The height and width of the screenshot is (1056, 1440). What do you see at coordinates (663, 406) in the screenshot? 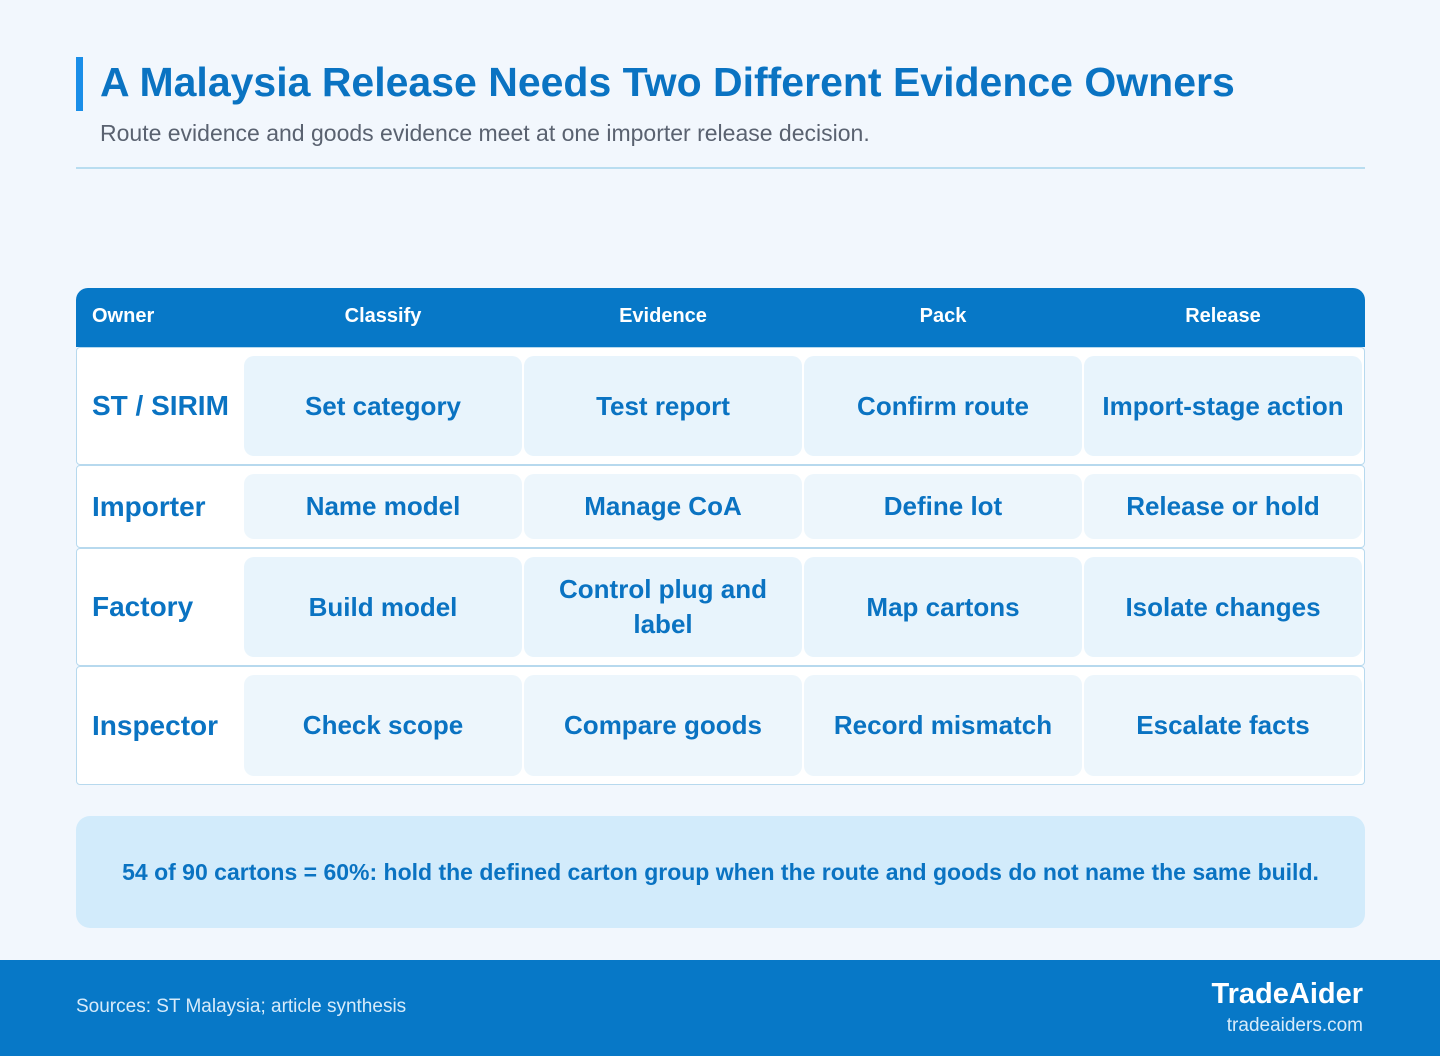
I see `matrix-cell: Test report` at bounding box center [663, 406].